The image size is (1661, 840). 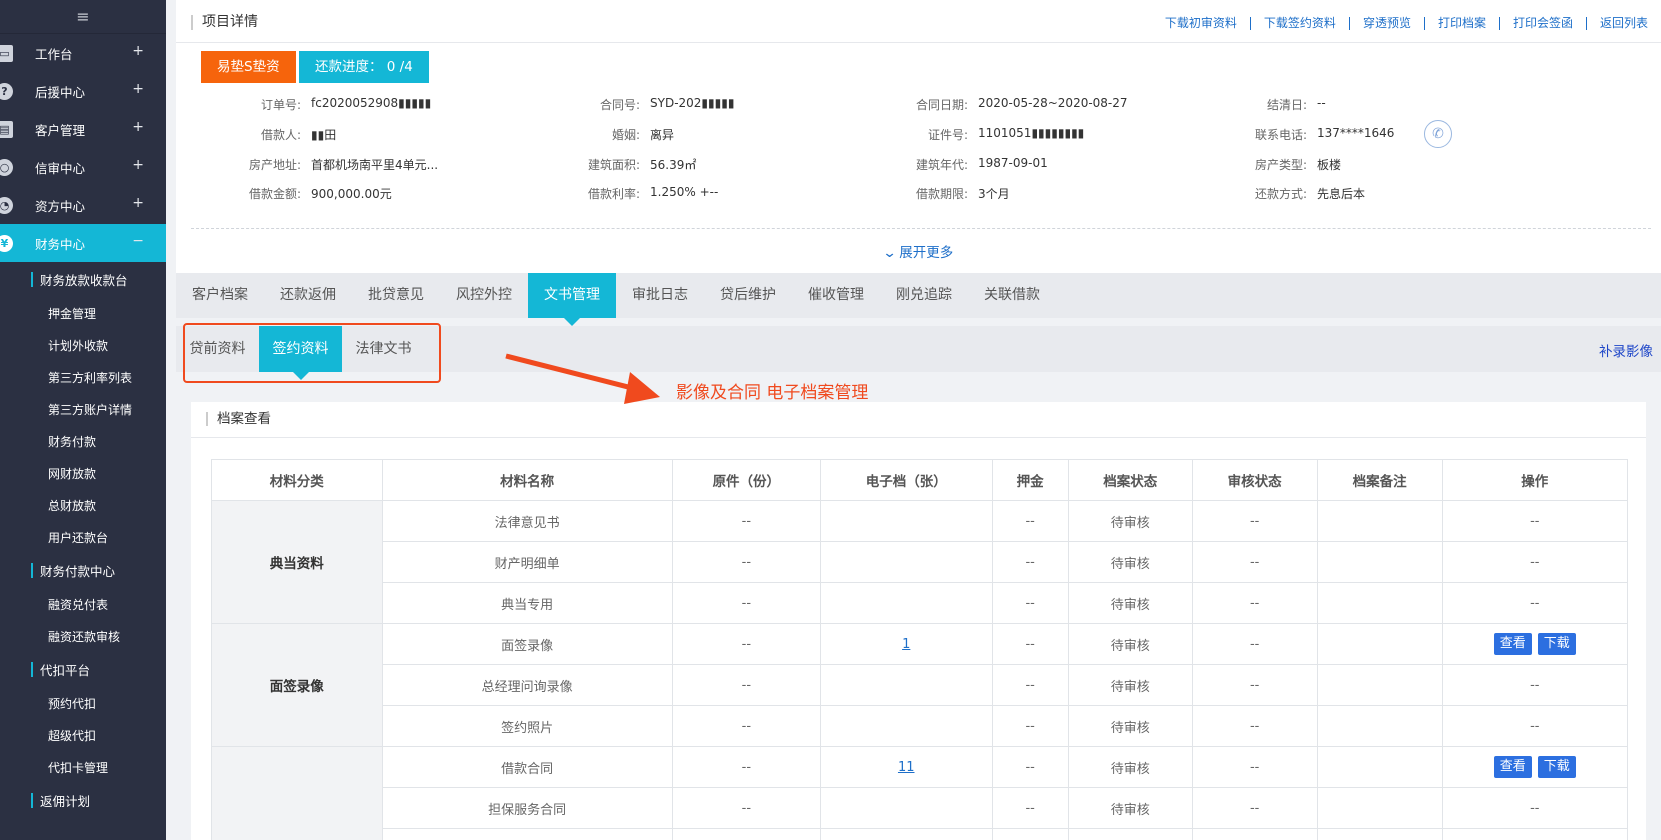 What do you see at coordinates (220, 295) in the screenshot?
I see `tab-item: 客户档案` at bounding box center [220, 295].